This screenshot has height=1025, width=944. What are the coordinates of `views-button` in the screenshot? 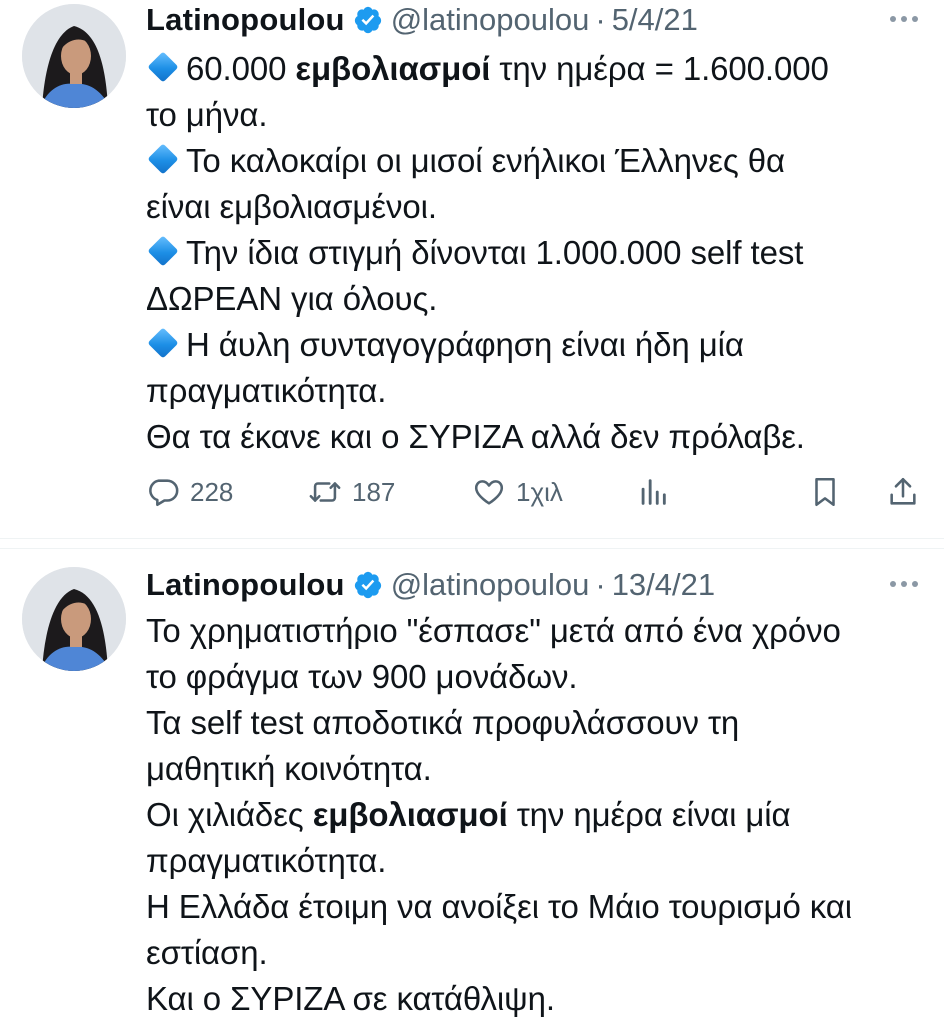 It's located at (653, 492).